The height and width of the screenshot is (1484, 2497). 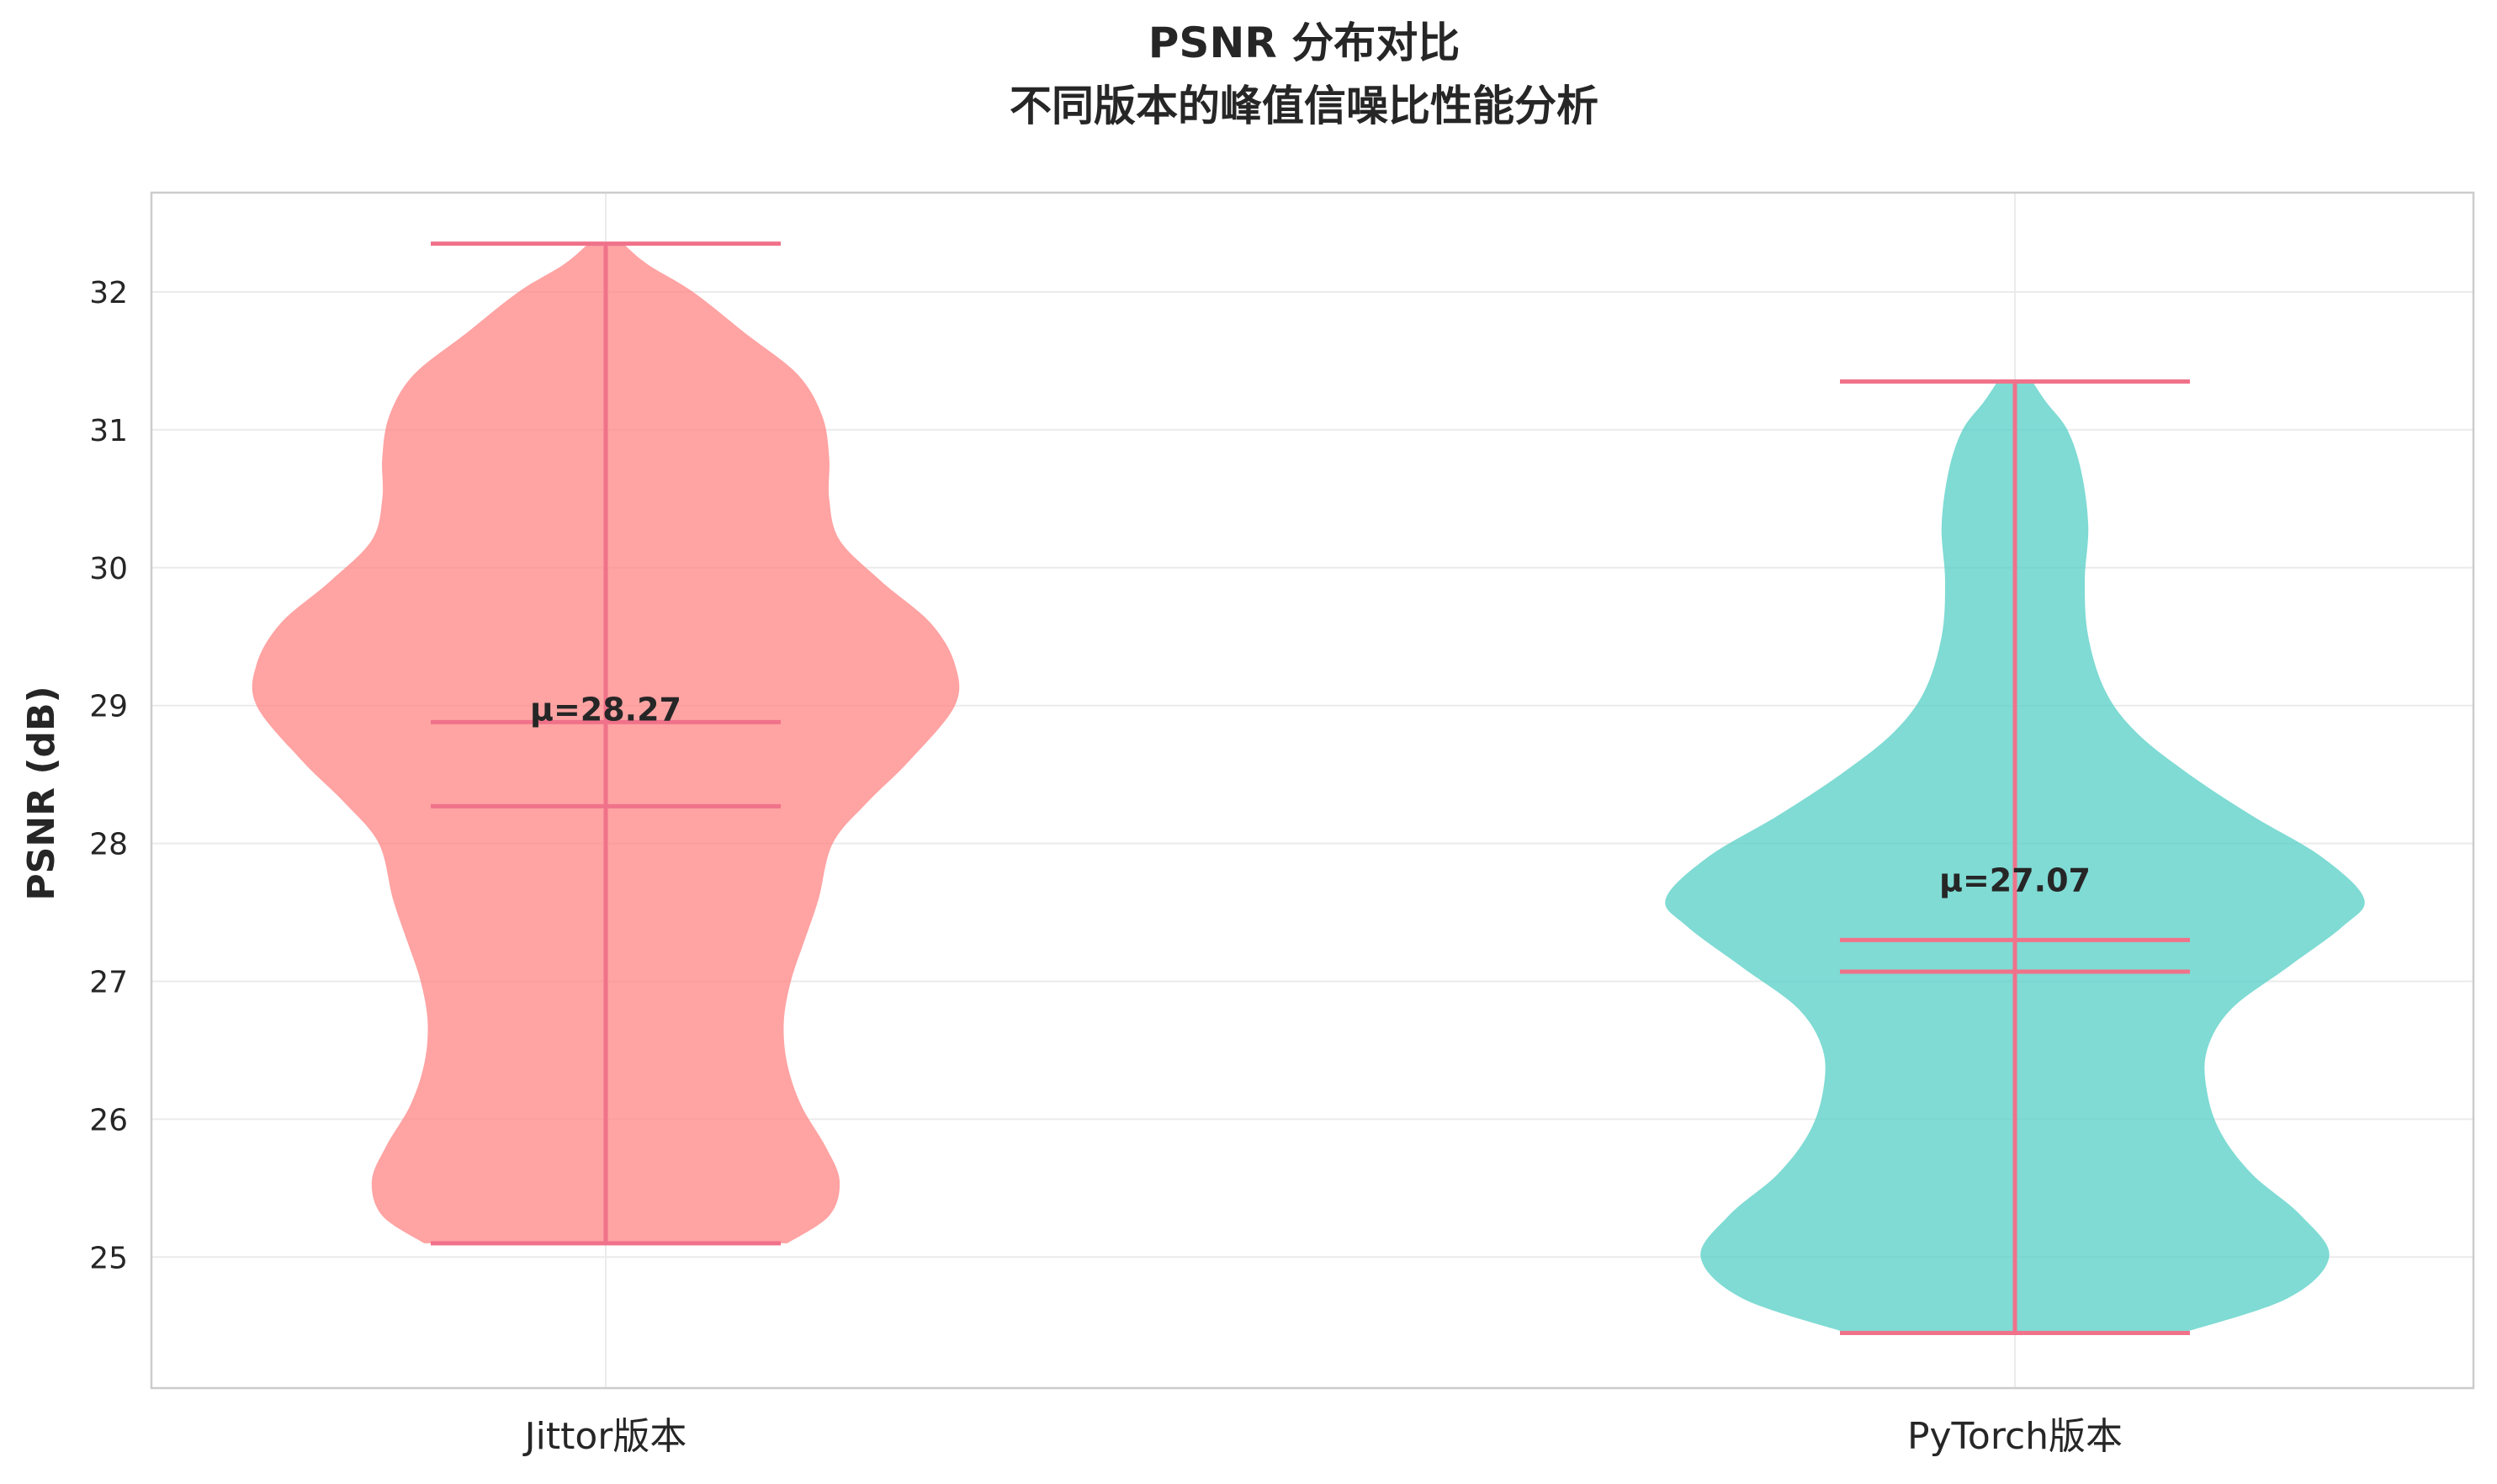 I want to click on y-axis-label: PSNR (dB), so click(x=41, y=793).